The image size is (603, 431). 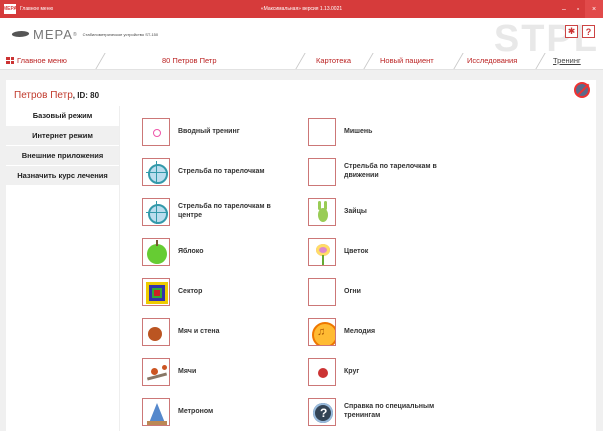 What do you see at coordinates (578, 9) in the screenshot?
I see `maximize-button: ▫` at bounding box center [578, 9].